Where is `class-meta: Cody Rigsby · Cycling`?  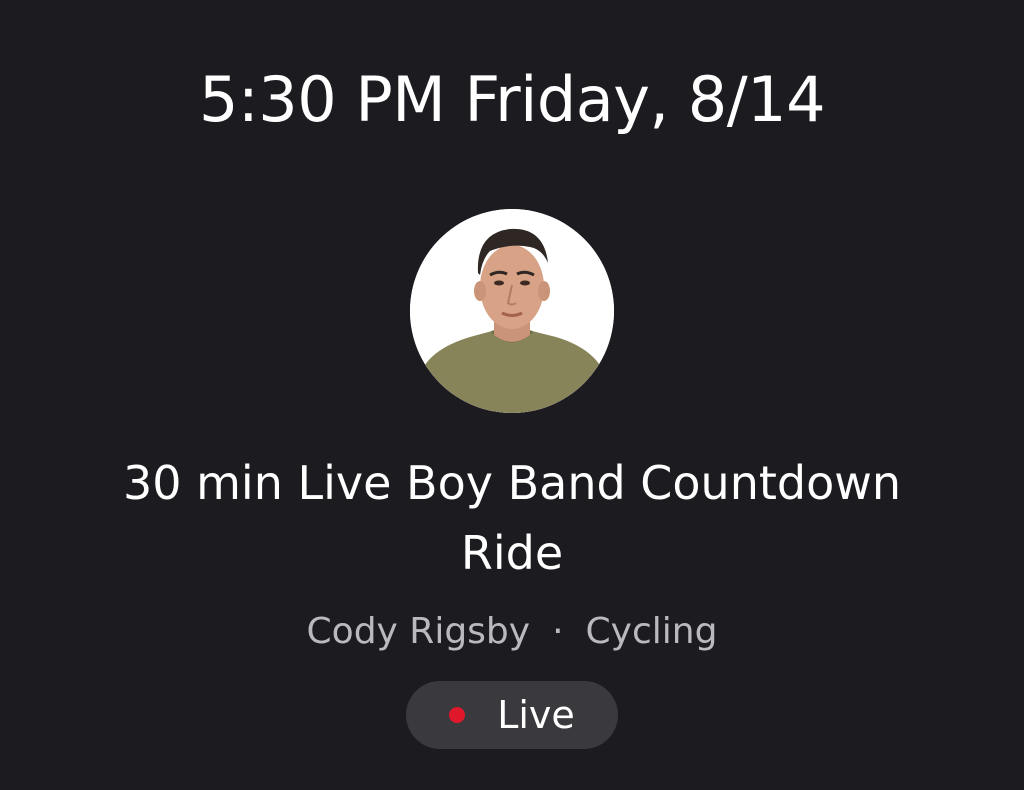 class-meta: Cody Rigsby · Cycling is located at coordinates (512, 632).